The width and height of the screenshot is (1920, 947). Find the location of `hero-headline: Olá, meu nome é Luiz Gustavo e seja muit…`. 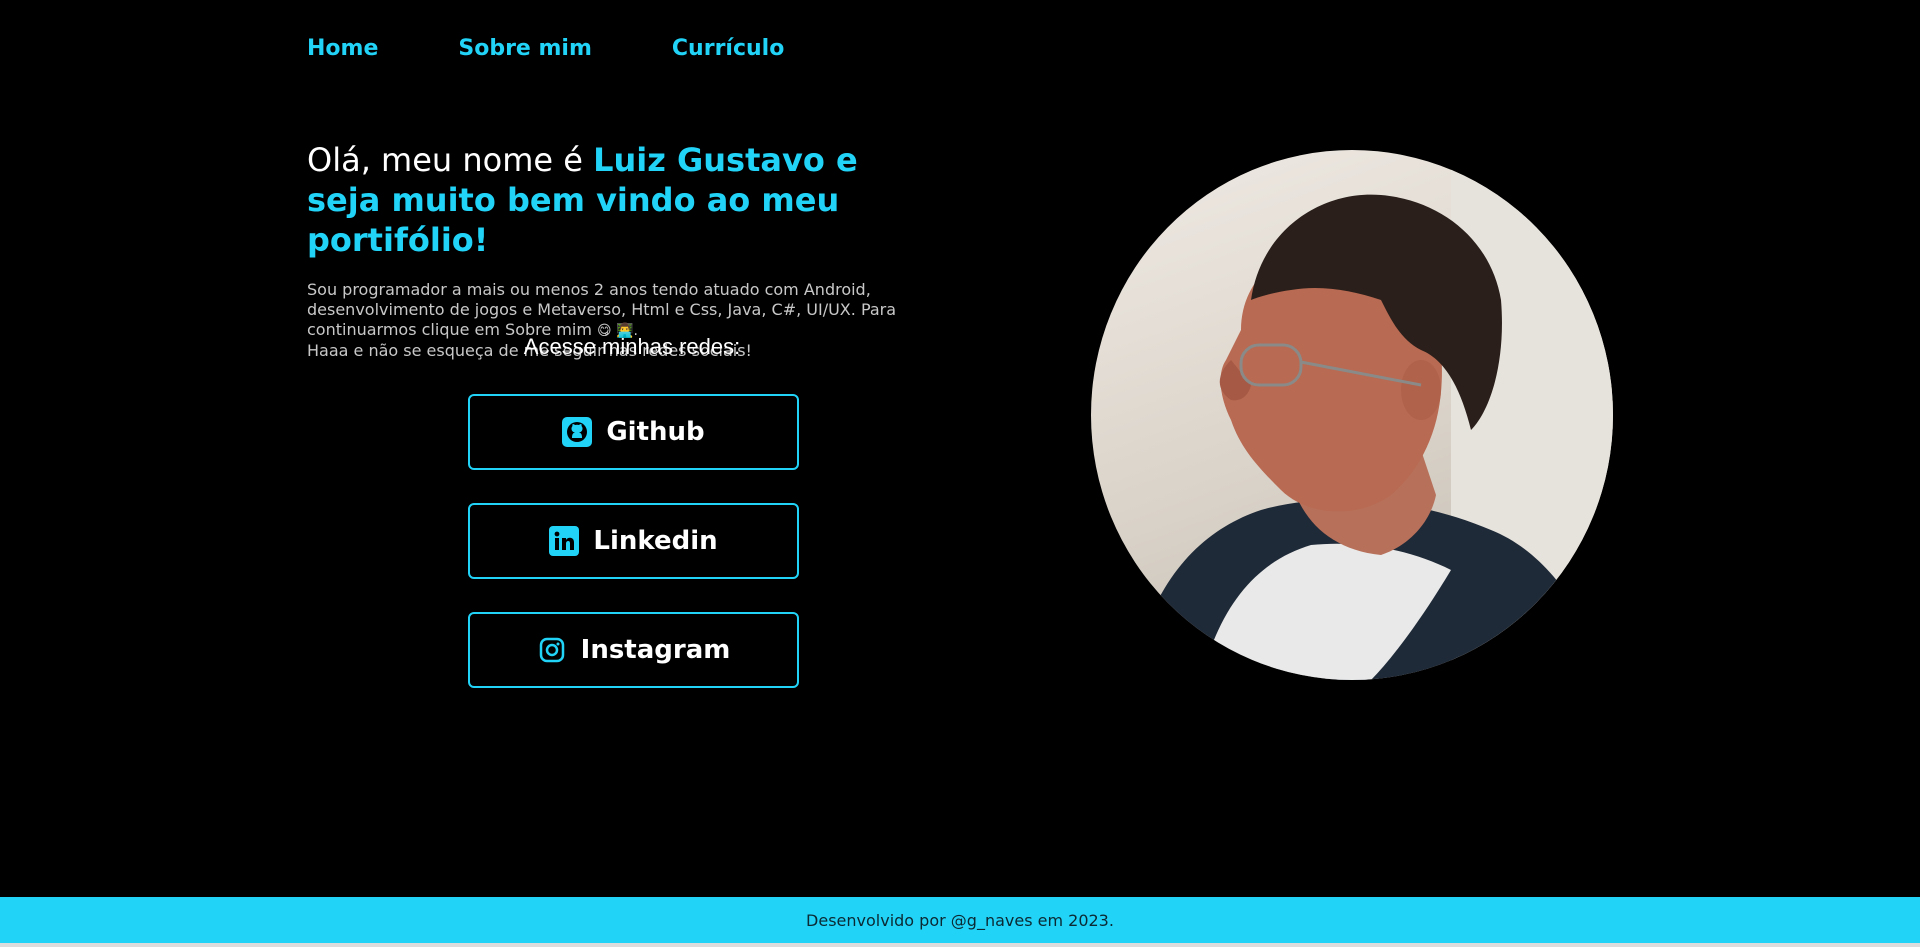

hero-headline: Olá, meu nome é Luiz Gustavo e seja muit… is located at coordinates (622, 200).